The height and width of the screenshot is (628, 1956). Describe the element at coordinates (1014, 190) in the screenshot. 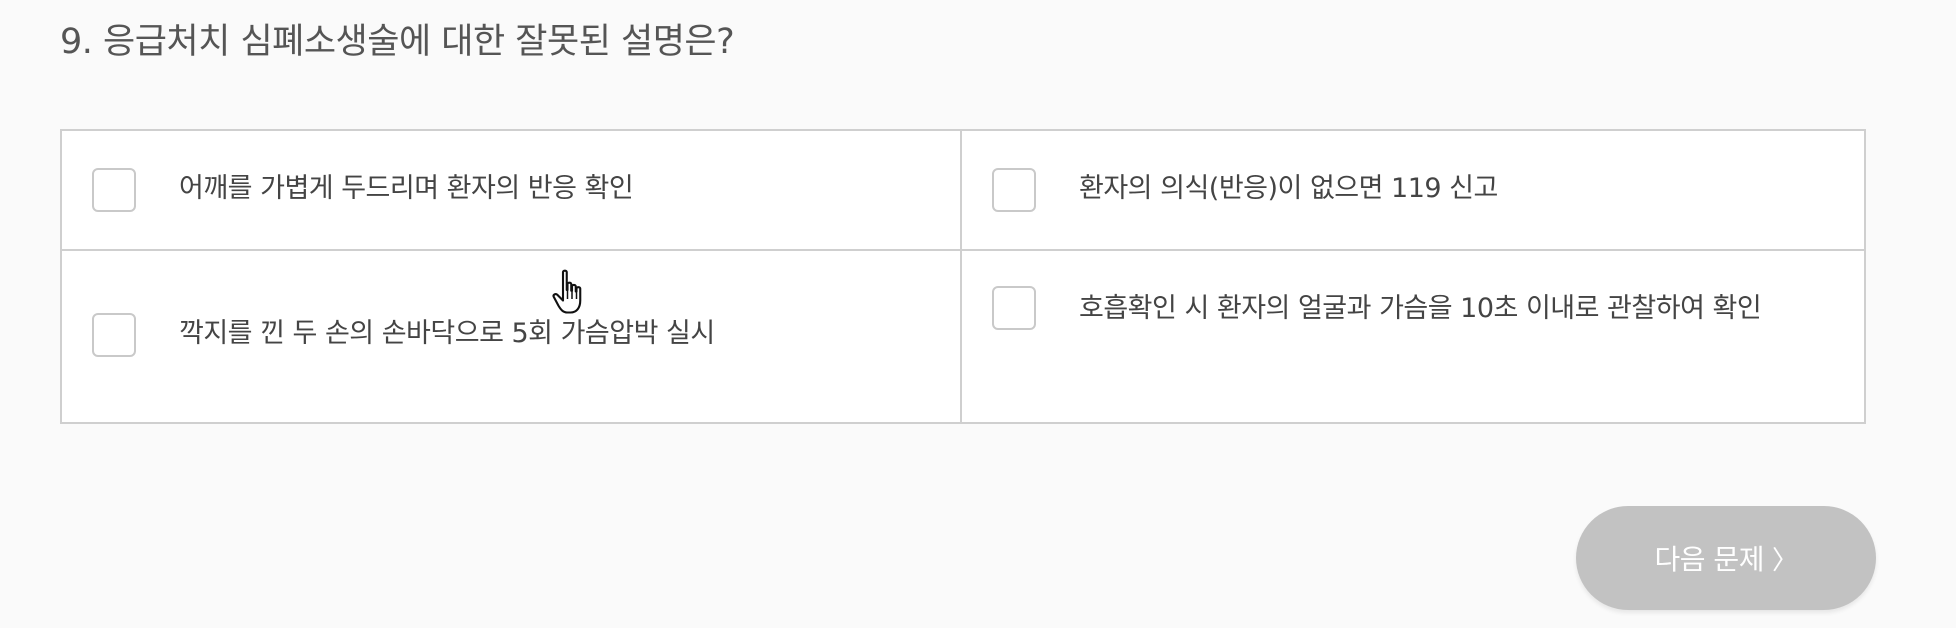

I see `option-2-checkbox` at that location.